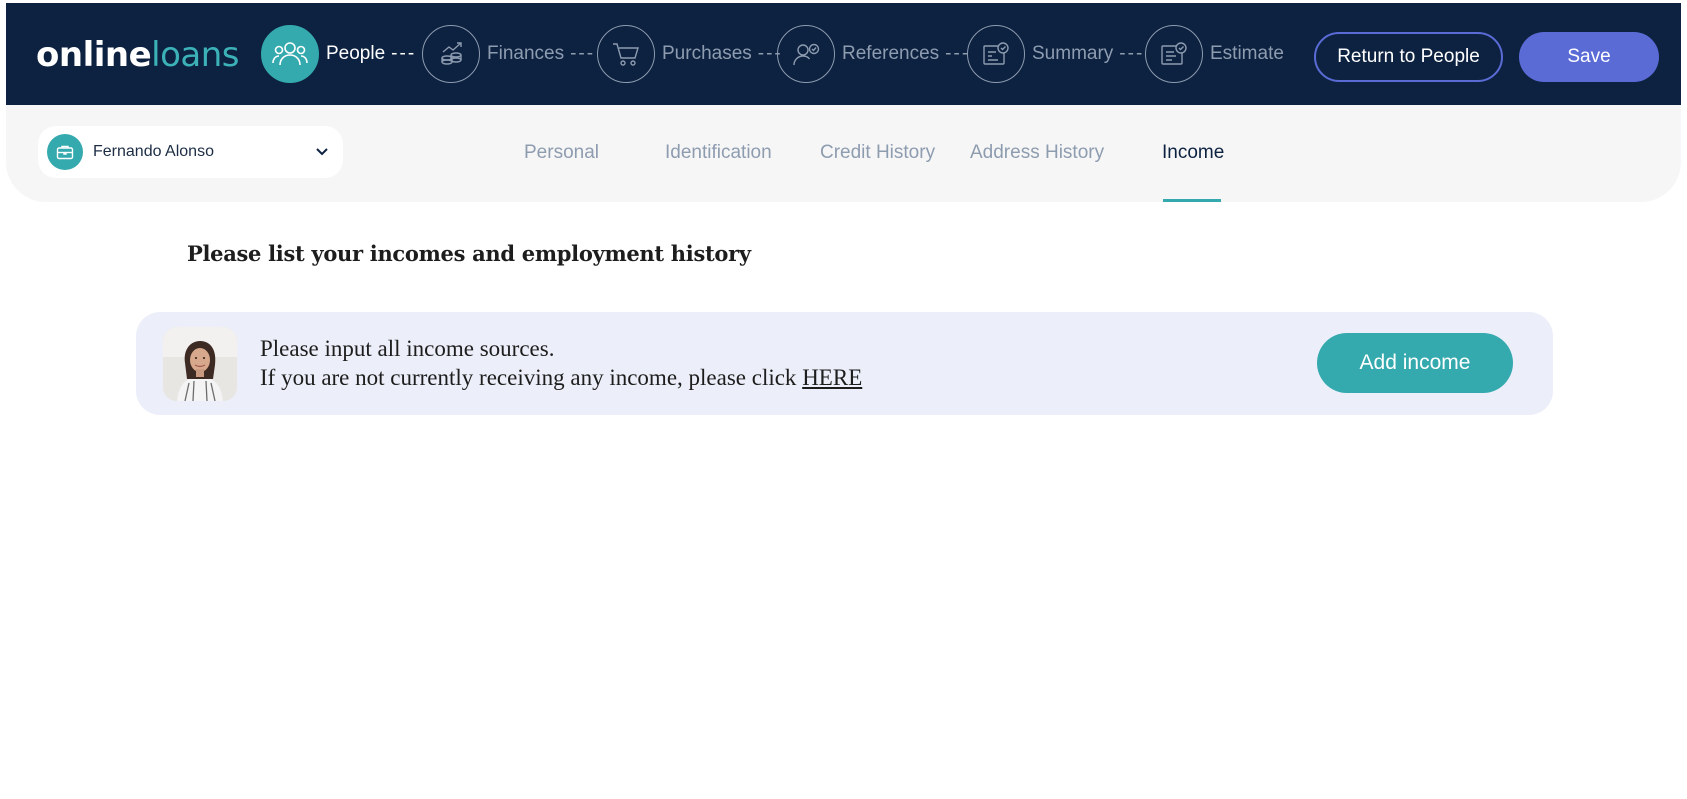  What do you see at coordinates (526, 53) in the screenshot?
I see `step-label-finances: Finances` at bounding box center [526, 53].